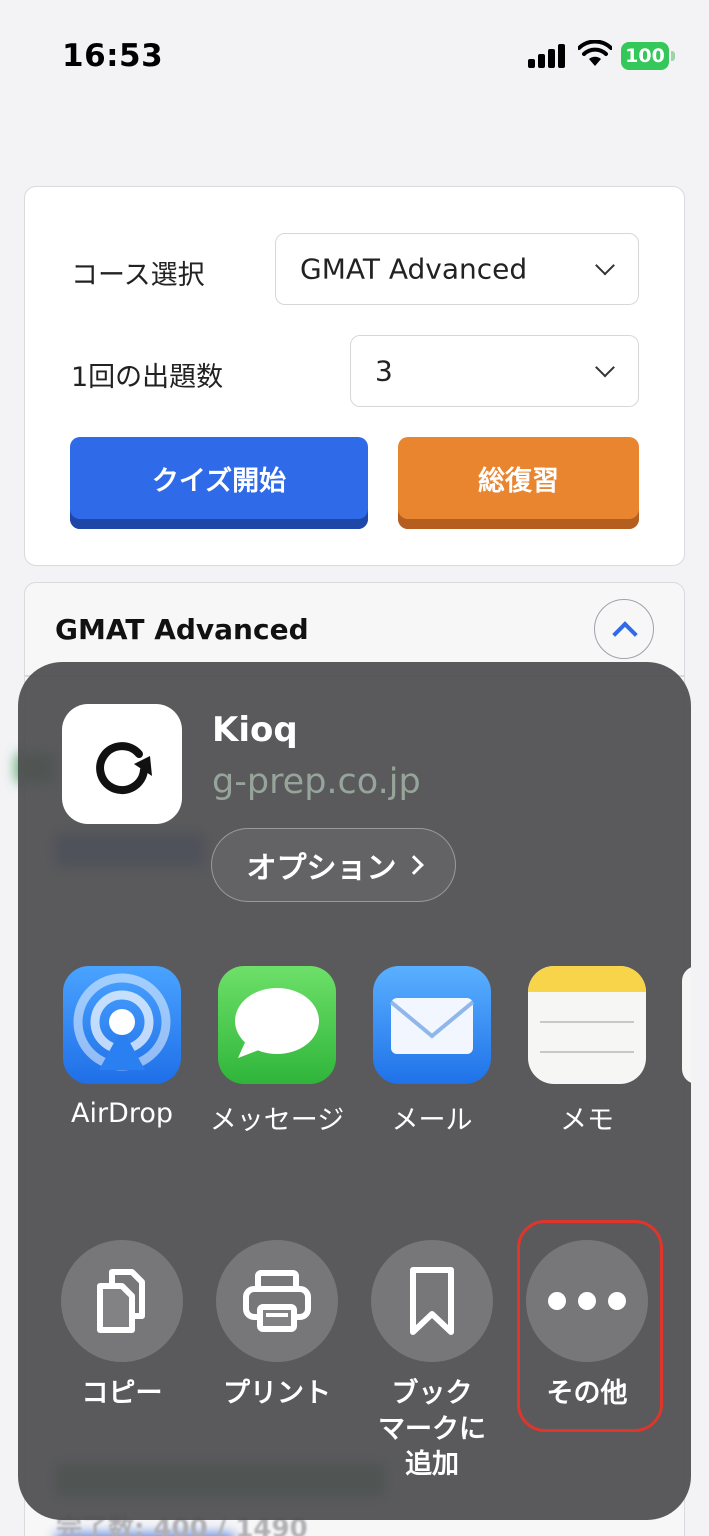 The width and height of the screenshot is (709, 1536). What do you see at coordinates (277, 1025) in the screenshot?
I see `messages-icon` at bounding box center [277, 1025].